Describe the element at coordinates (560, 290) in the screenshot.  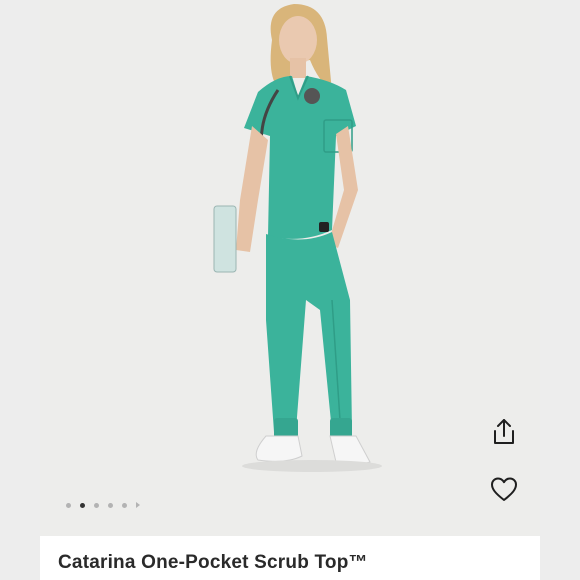
I see `right-gutter` at that location.